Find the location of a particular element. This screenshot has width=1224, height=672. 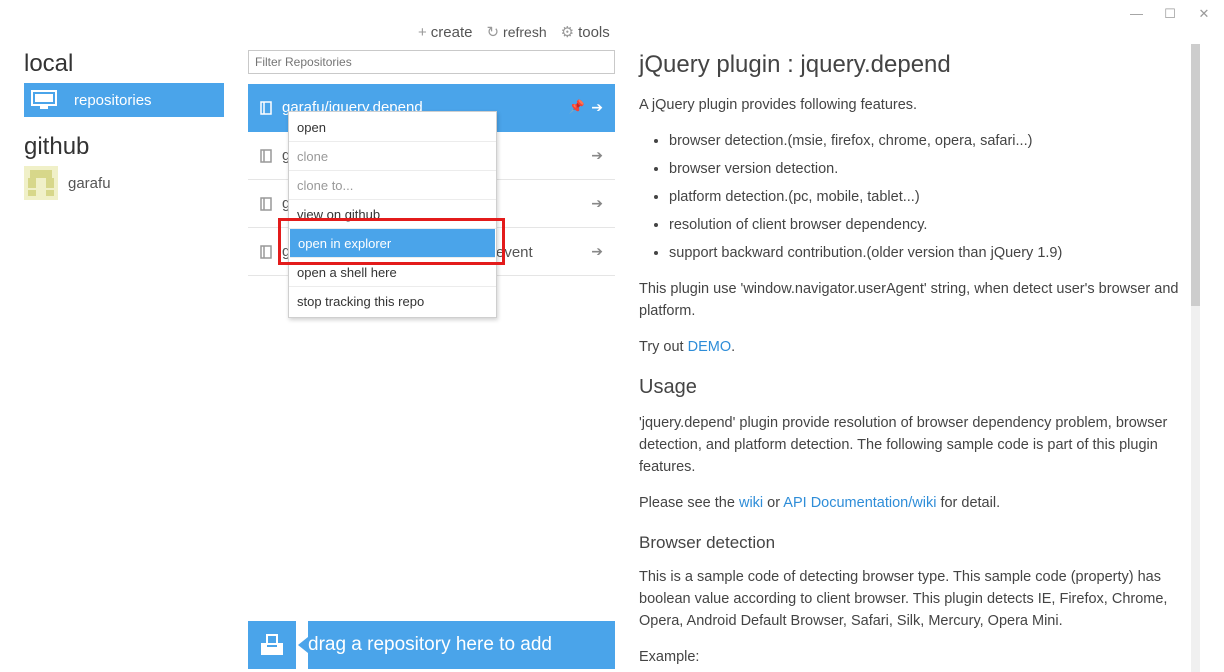

nav-item-garafu: garafu is located at coordinates (124, 183).